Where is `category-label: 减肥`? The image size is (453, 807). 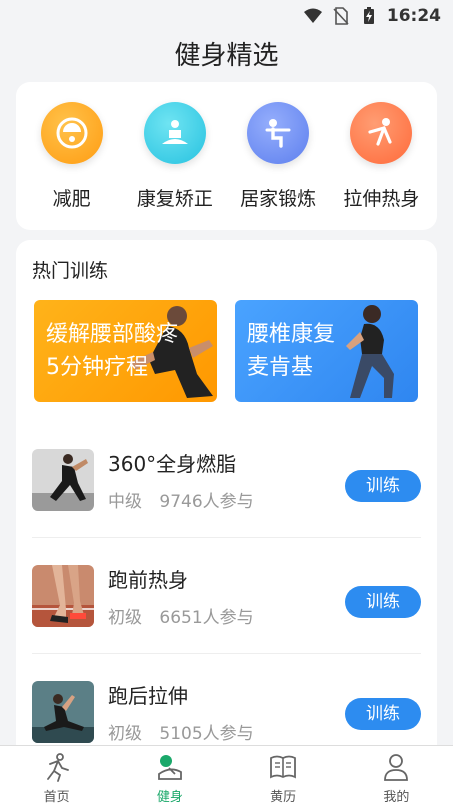
category-label: 减肥 is located at coordinates (71, 199).